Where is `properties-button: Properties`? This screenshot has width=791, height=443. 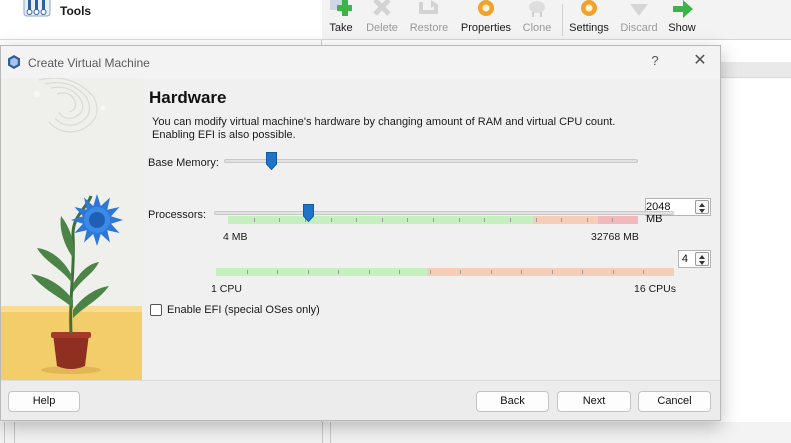 properties-button: Properties is located at coordinates (486, 20).